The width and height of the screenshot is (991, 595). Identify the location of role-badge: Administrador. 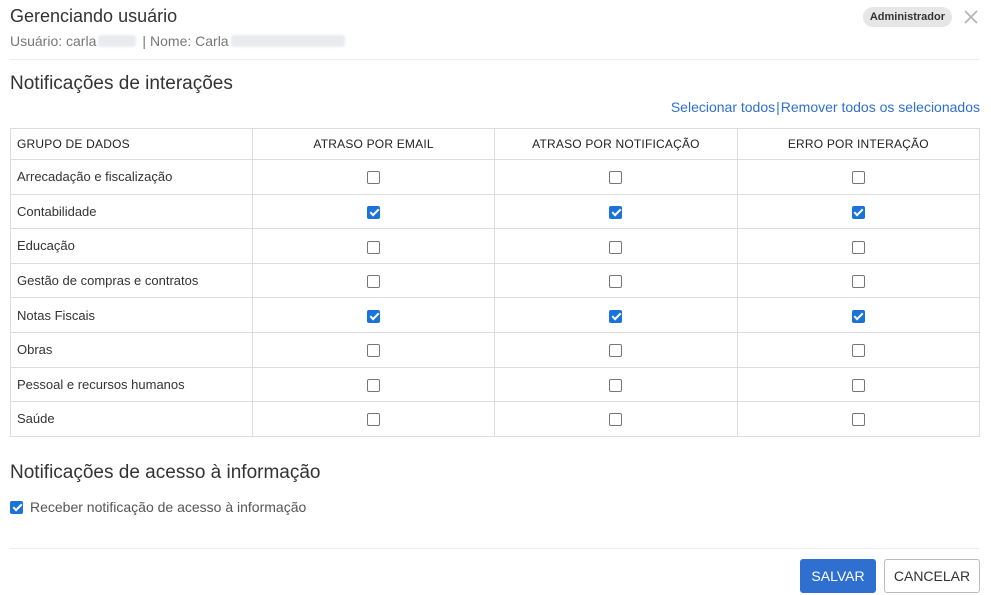
(907, 17).